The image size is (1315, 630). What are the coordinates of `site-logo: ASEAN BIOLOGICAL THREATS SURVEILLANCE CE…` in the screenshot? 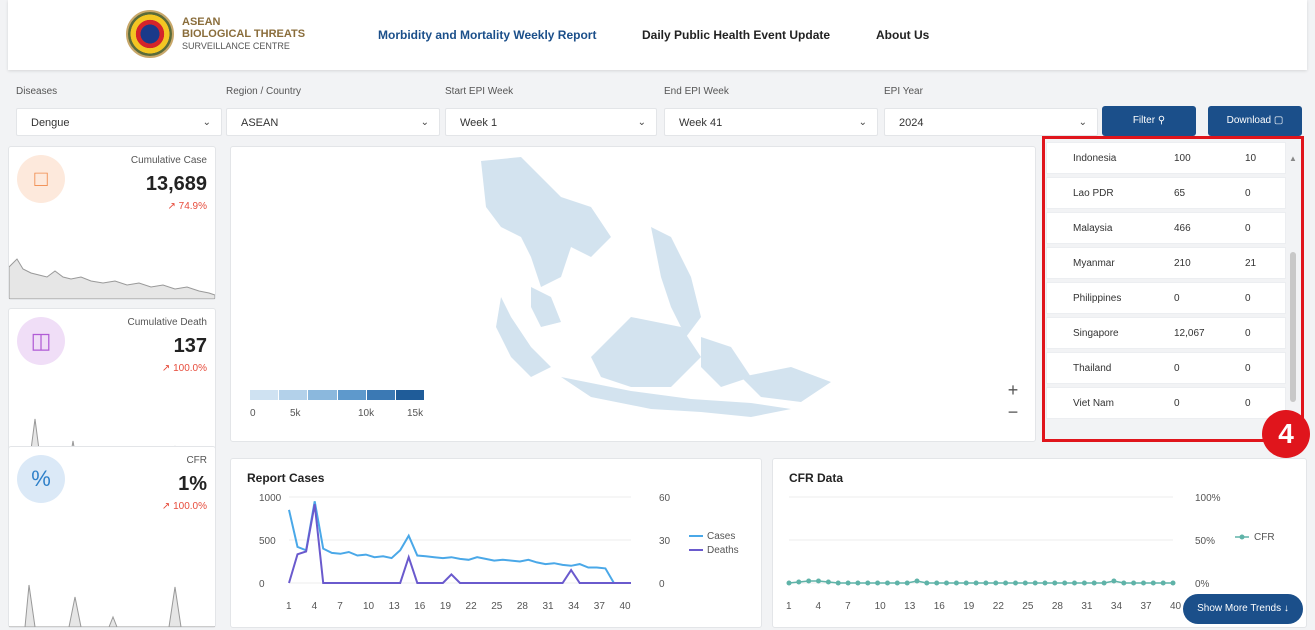 It's located at (215, 34).